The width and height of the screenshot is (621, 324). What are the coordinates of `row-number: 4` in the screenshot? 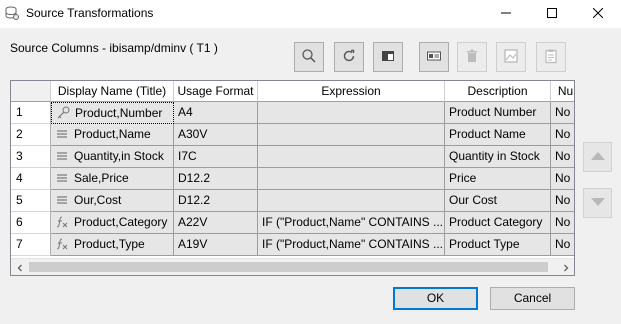 It's located at (31, 179).